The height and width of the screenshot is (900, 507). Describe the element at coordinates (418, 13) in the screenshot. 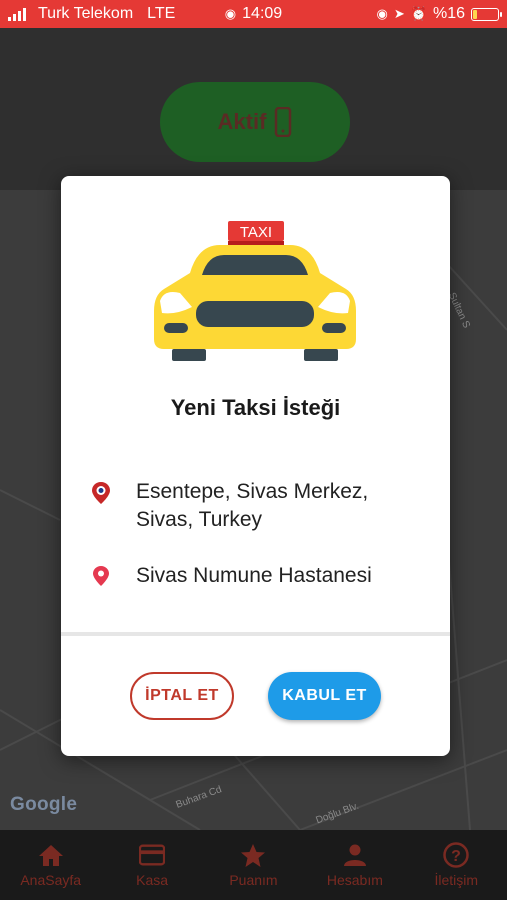

I see `alarm-icon: ⏰` at that location.